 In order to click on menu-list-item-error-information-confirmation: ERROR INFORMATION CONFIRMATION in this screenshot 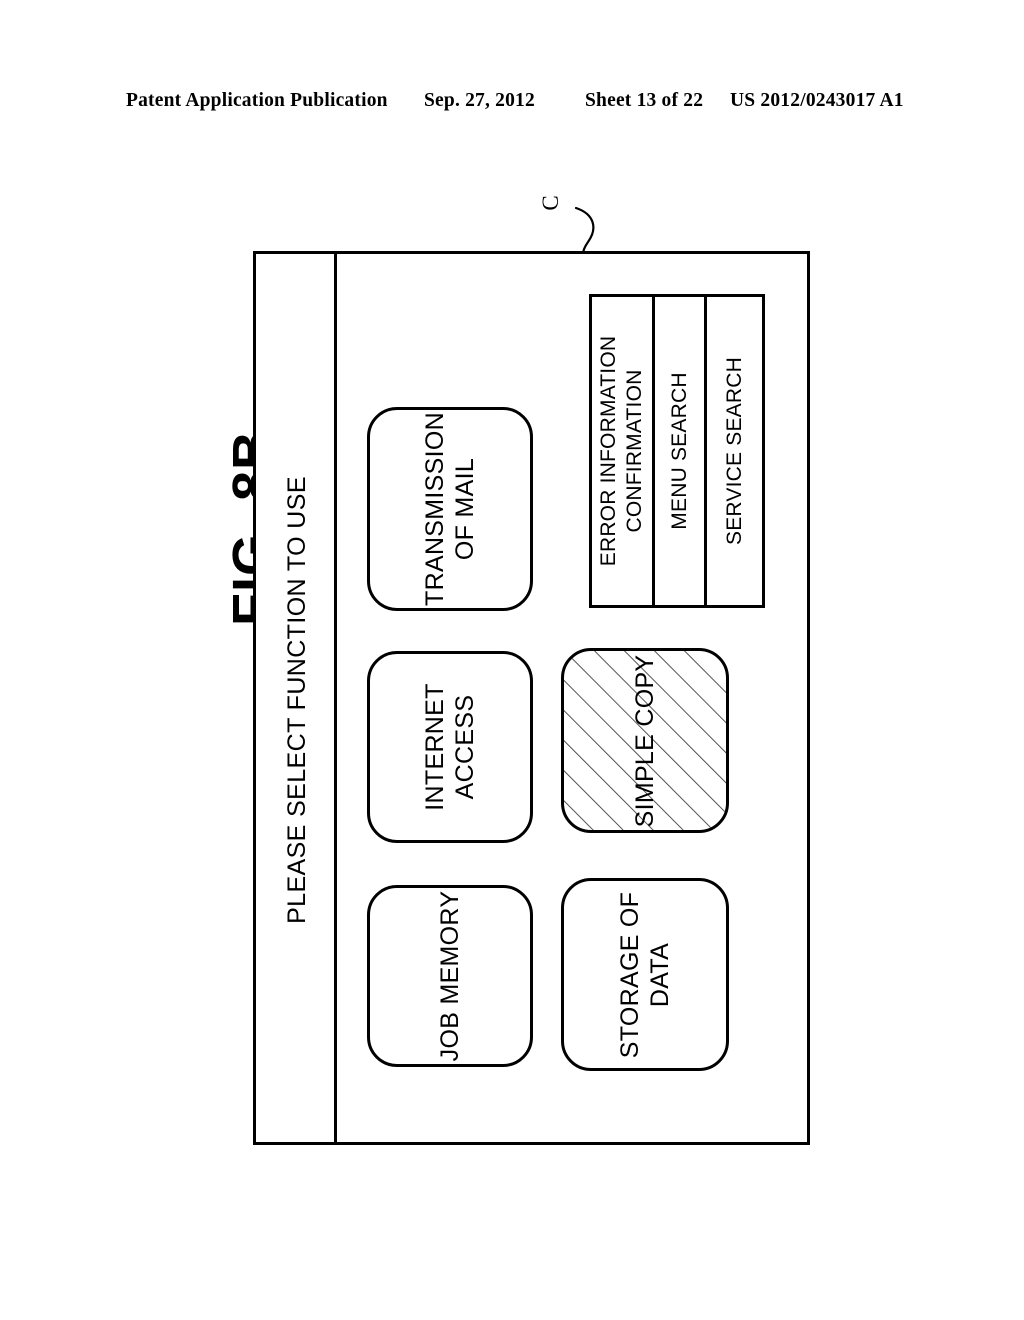, I will do `click(622, 451)`.